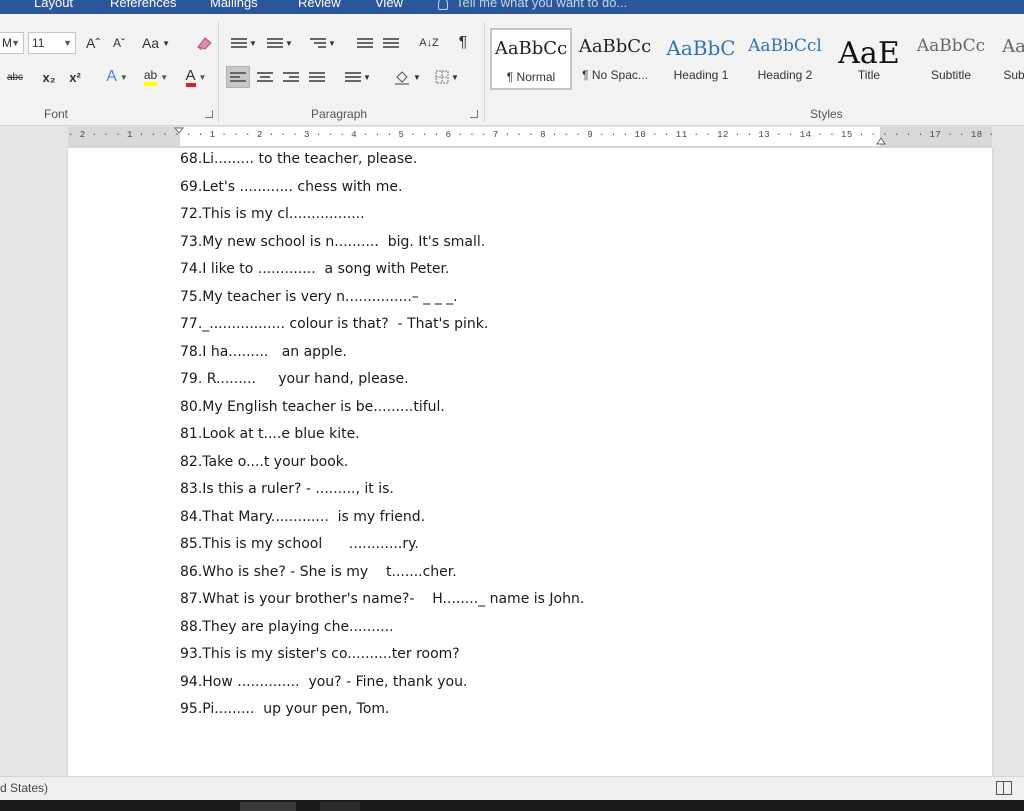 Image resolution: width=1024 pixels, height=811 pixels. I want to click on font-size-combo: 11 ▼, so click(52, 43).